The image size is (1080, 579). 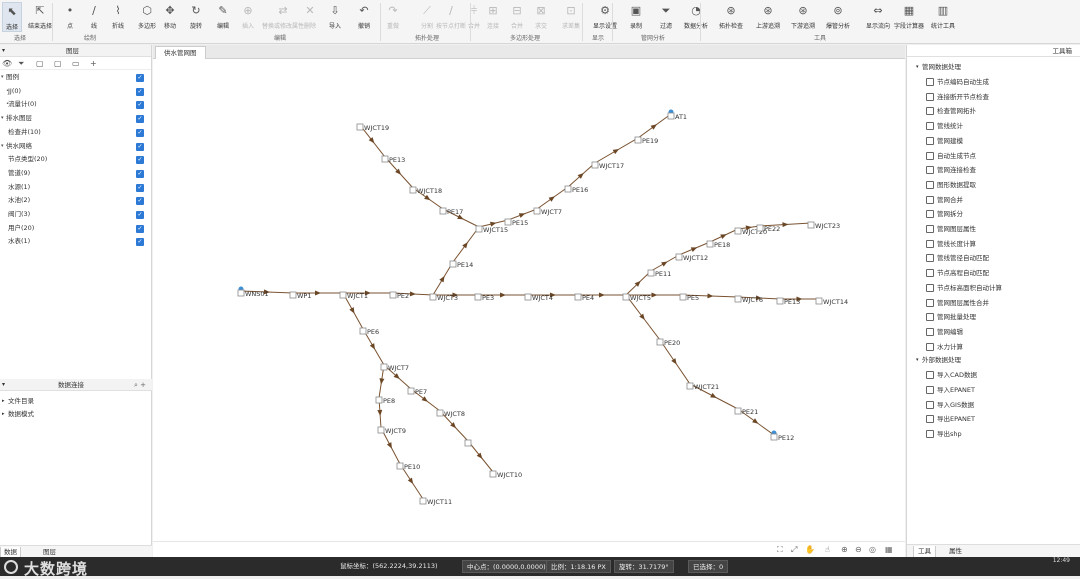 What do you see at coordinates (408, 466) in the screenshot?
I see `network-node: PE10` at bounding box center [408, 466].